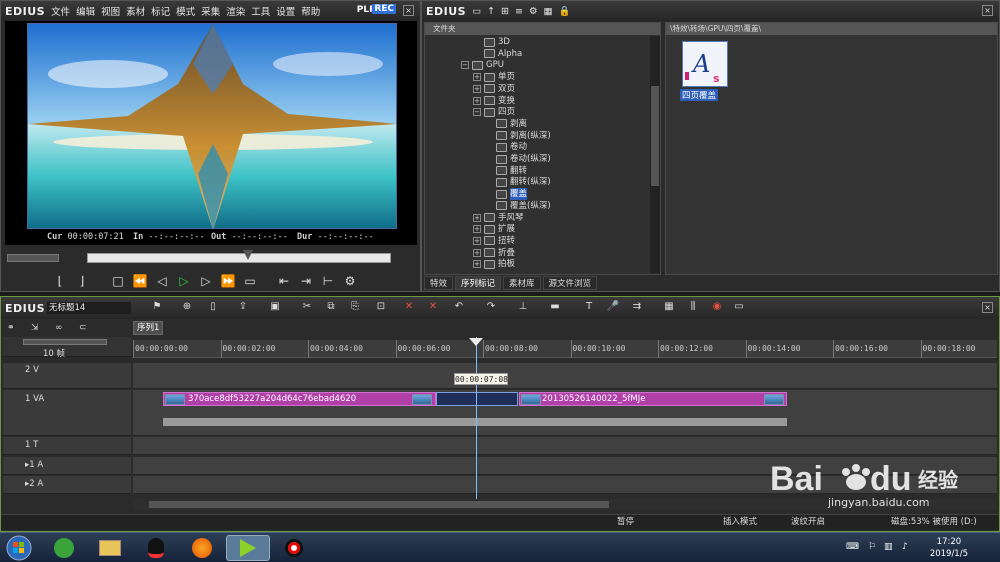  Describe the element at coordinates (11, 328) in the screenshot. I see `link-icon: ⚭` at that location.